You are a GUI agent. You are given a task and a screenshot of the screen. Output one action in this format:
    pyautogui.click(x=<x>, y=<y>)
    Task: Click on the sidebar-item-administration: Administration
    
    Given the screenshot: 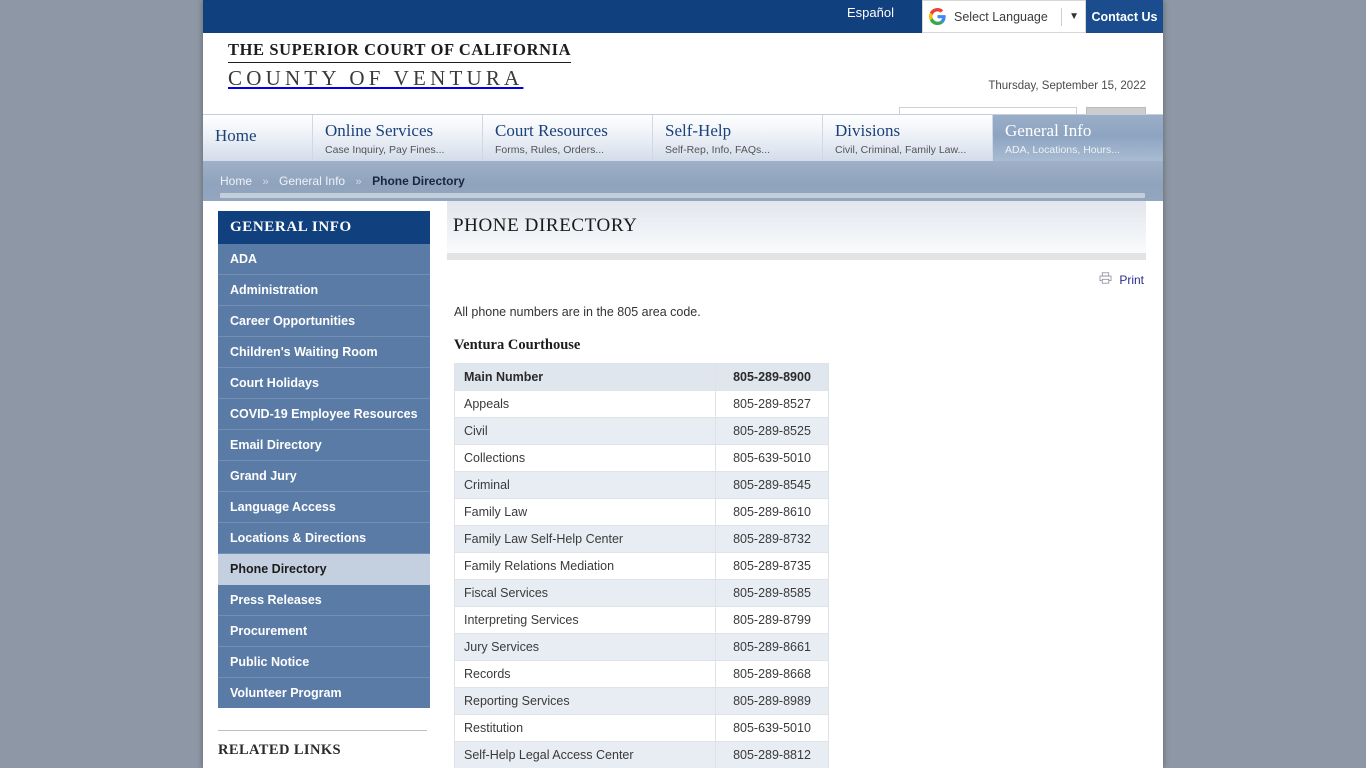 What is the action you would take?
    pyautogui.click(x=324, y=290)
    